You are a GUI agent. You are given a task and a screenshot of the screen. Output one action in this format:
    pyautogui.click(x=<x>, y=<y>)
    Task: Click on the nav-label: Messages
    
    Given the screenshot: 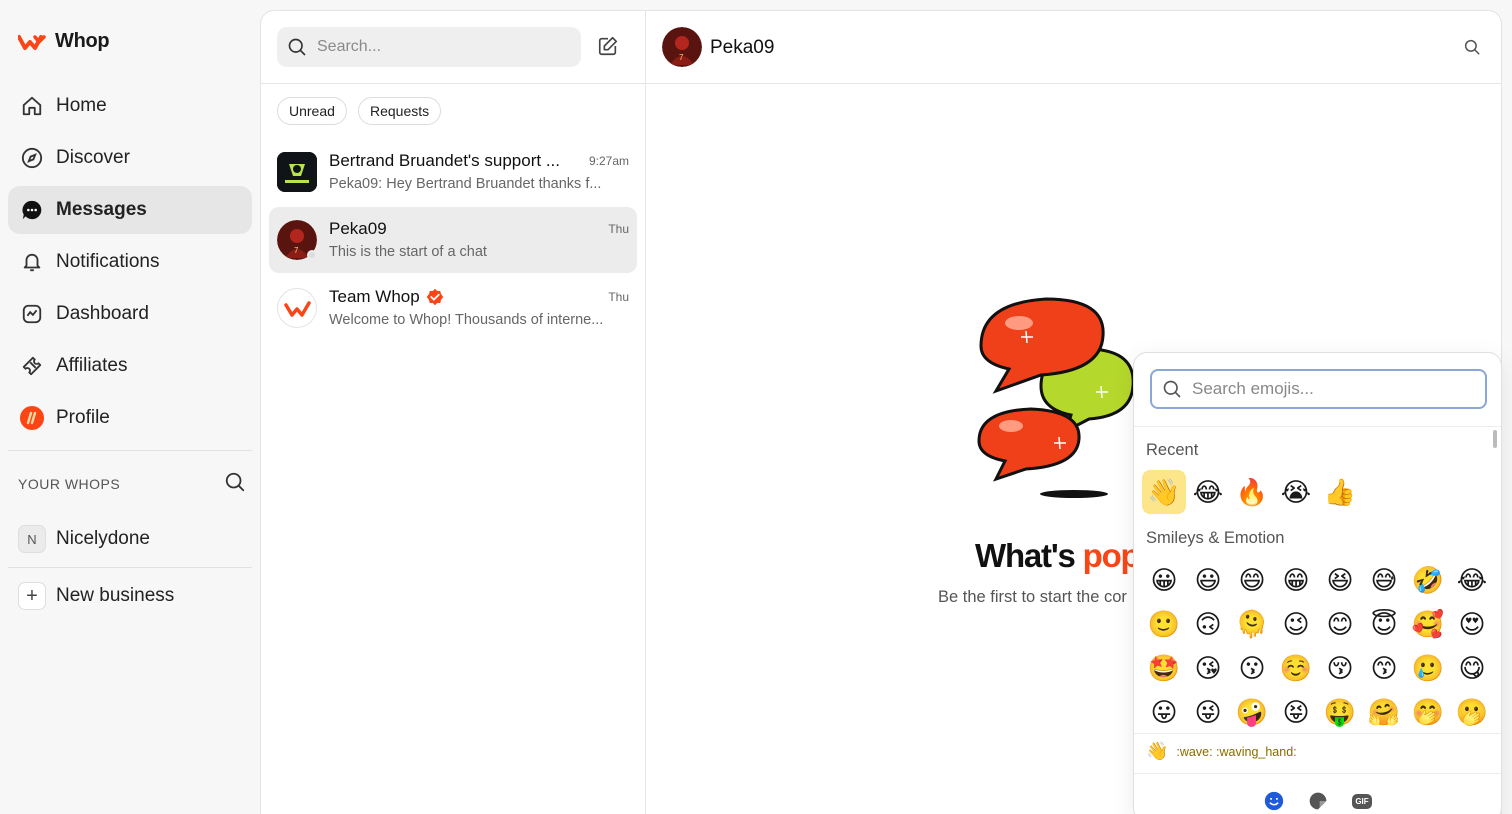 What is the action you would take?
    pyautogui.click(x=101, y=209)
    